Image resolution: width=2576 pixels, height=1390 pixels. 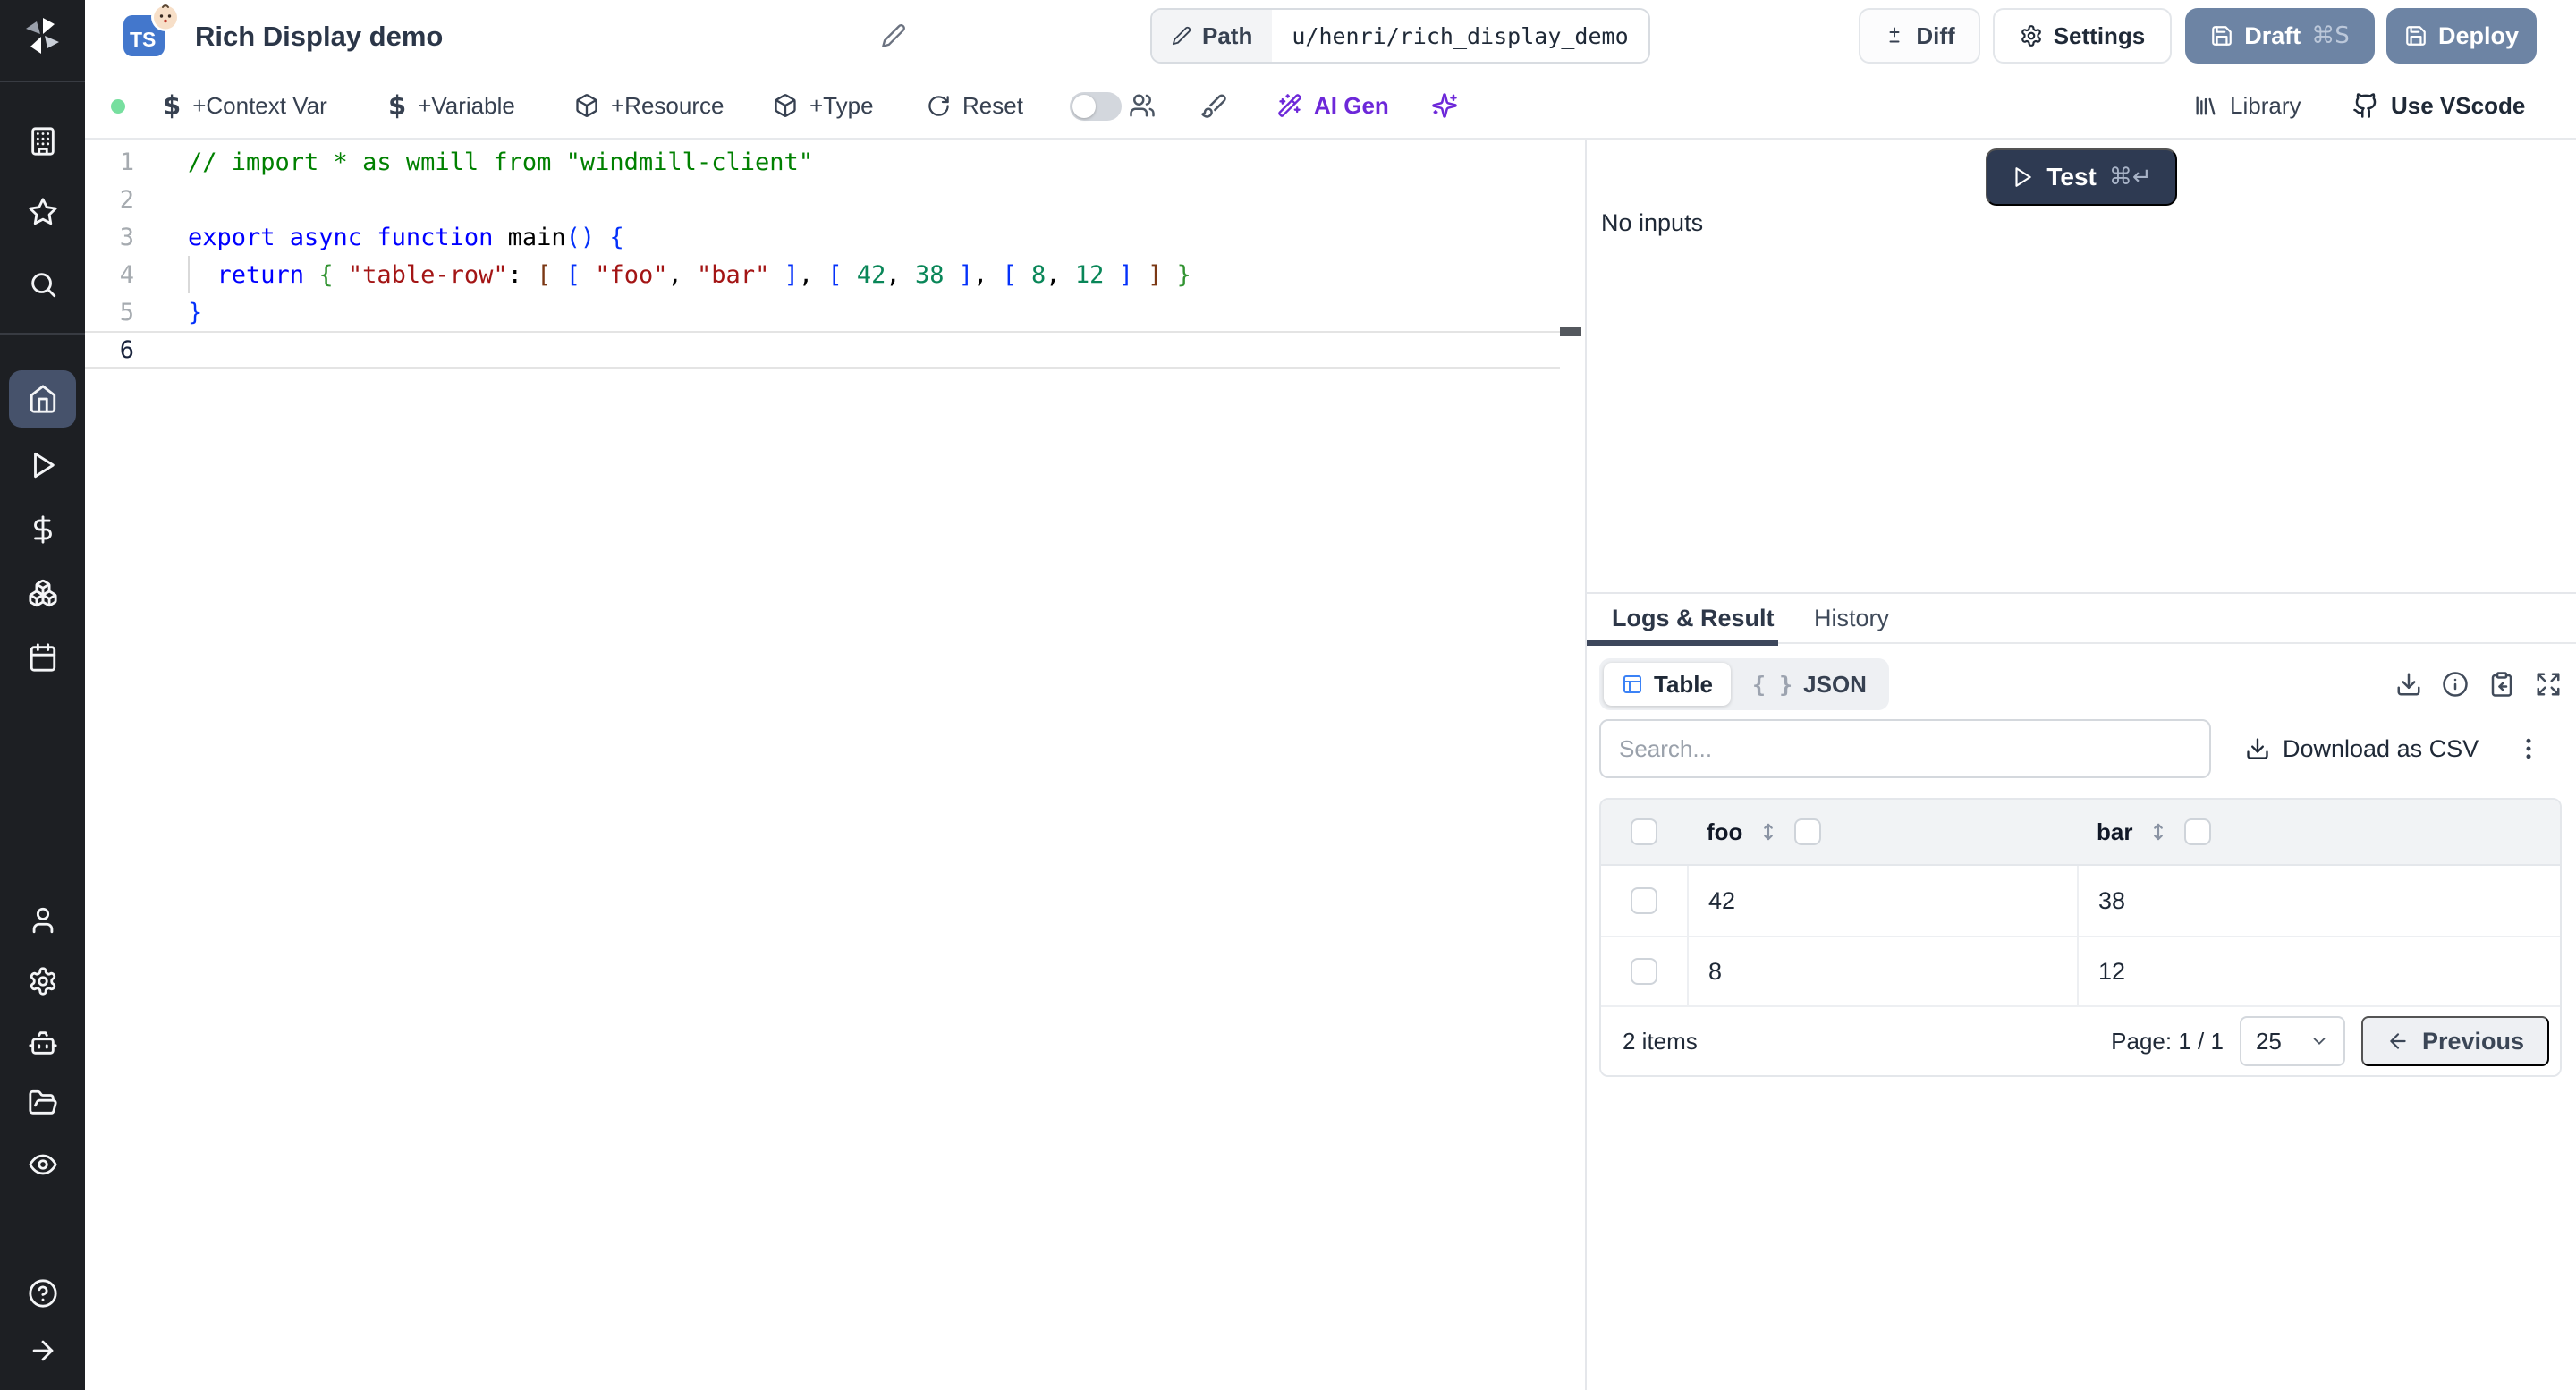 I want to click on page-size-select: 25, so click(x=2292, y=1041).